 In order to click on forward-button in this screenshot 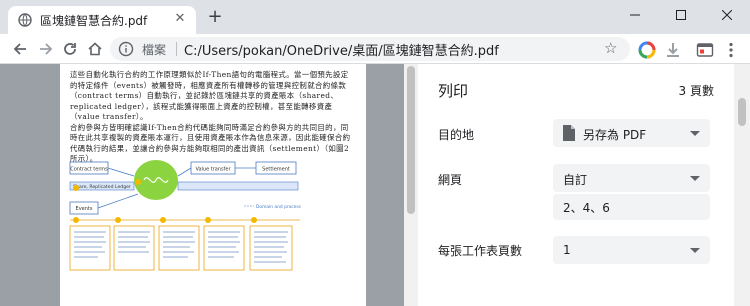, I will do `click(46, 49)`.